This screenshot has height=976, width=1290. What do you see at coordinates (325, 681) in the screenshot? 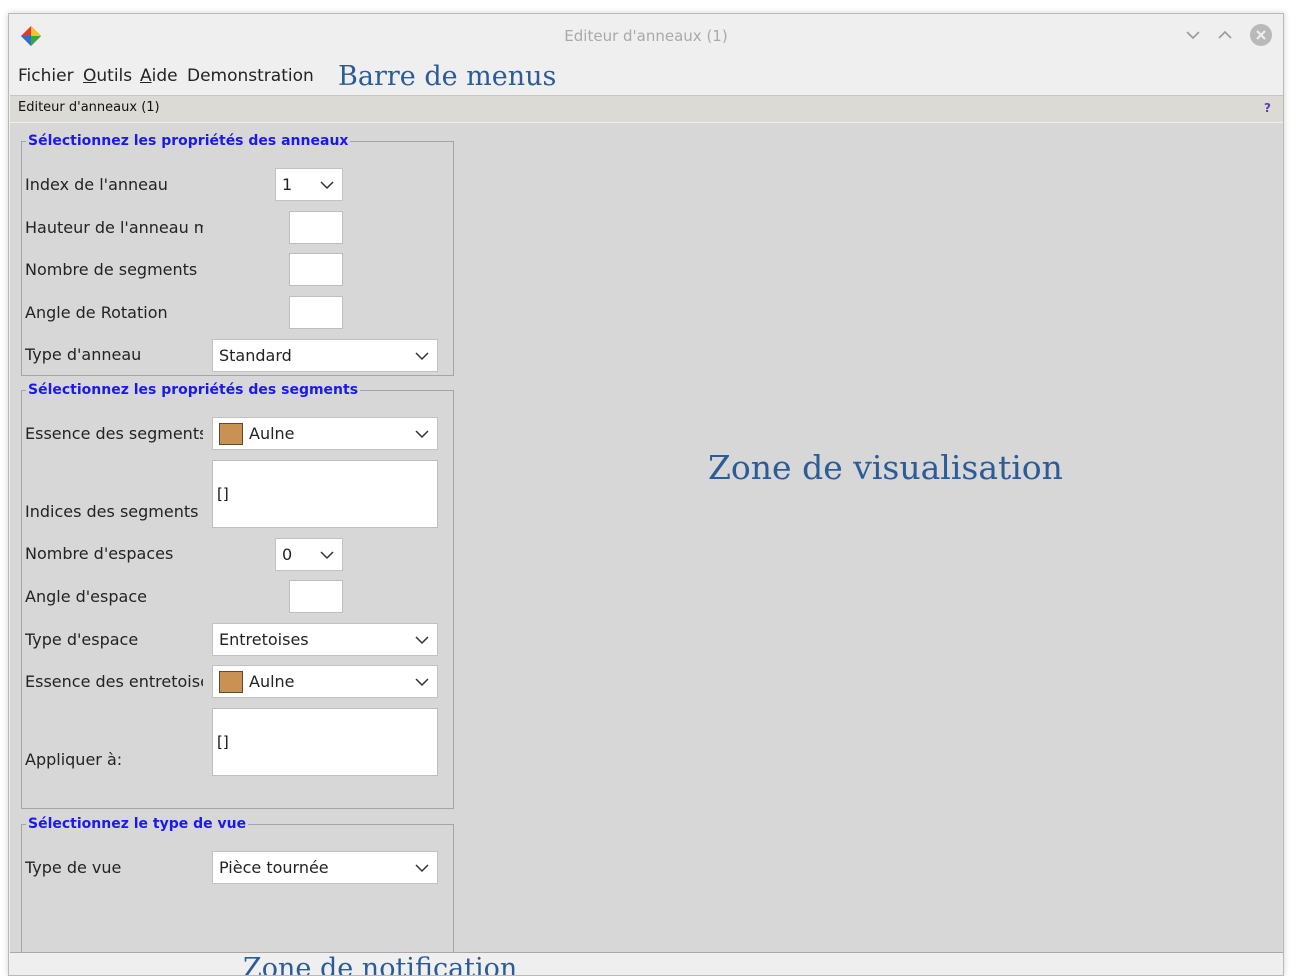
I see `spacer-essence-select: Aulne` at bounding box center [325, 681].